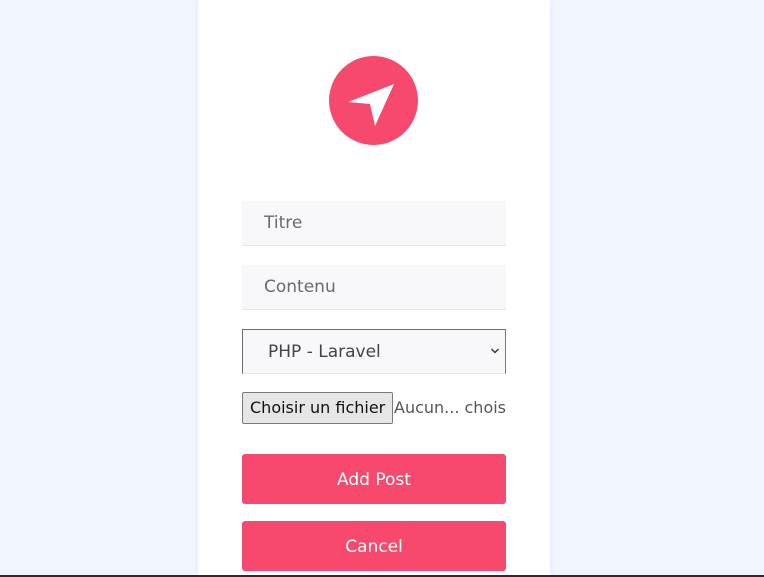 Image resolution: width=764 pixels, height=577 pixels. I want to click on category-select: PHP - Laravel, so click(374, 351).